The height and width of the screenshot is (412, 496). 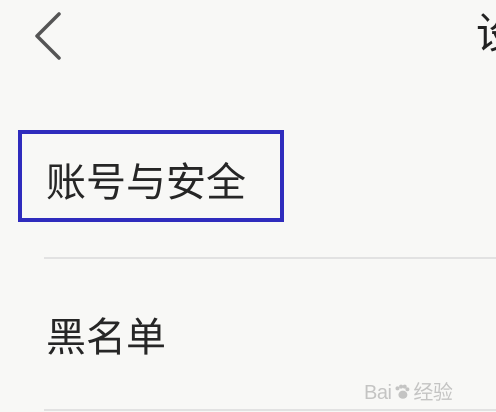 I want to click on page-title: 设, so click(x=486, y=34).